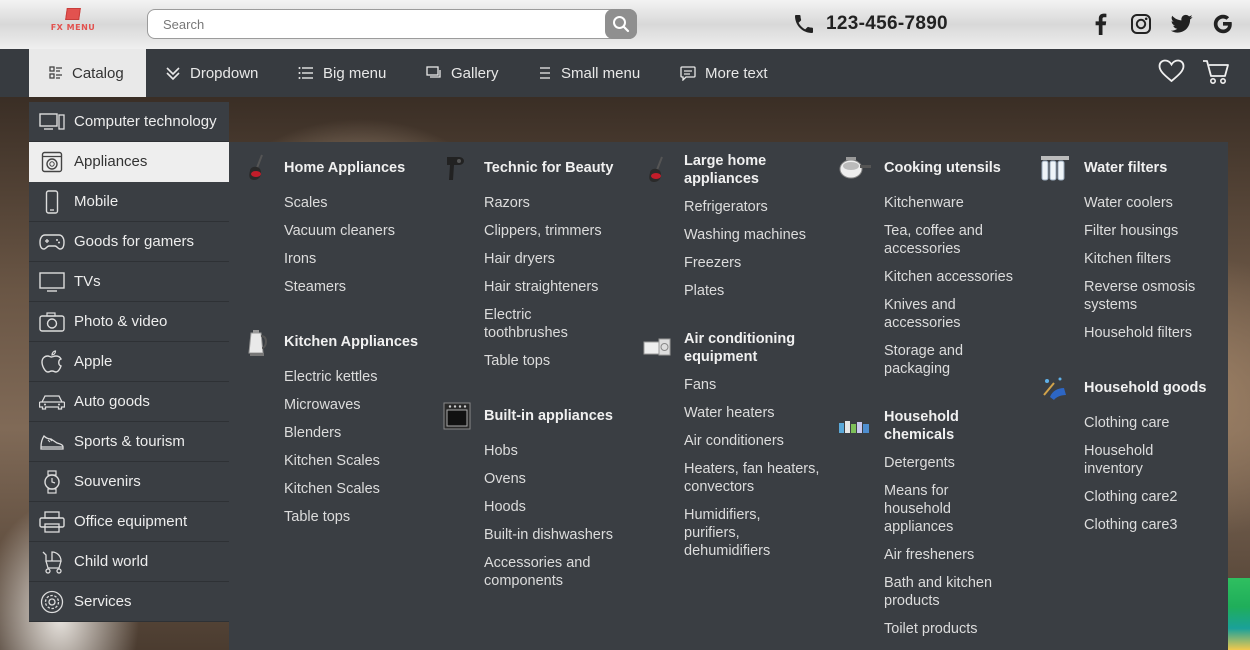 The width and height of the screenshot is (1250, 650). Describe the element at coordinates (129, 282) in the screenshot. I see `catalog-item-tvs: TVs` at that location.